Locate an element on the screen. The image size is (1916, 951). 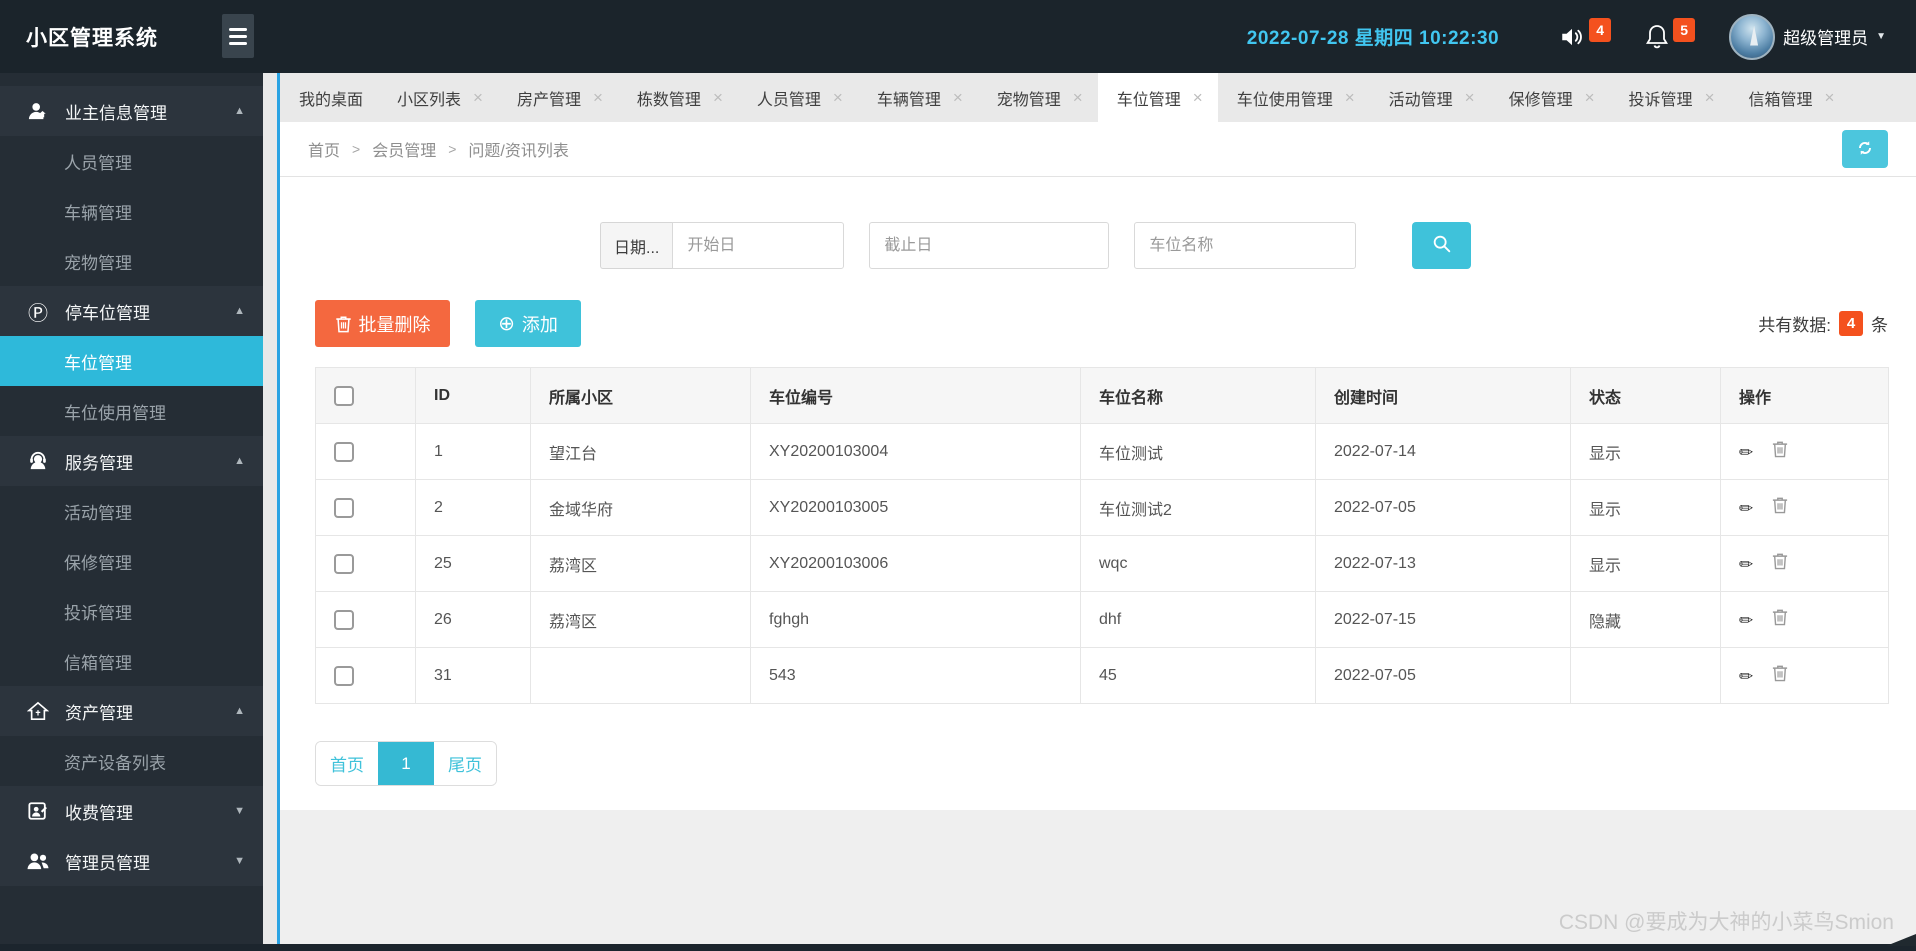
clock-text: 2022-07-28 星期四 10:22:30 is located at coordinates (1373, 38).